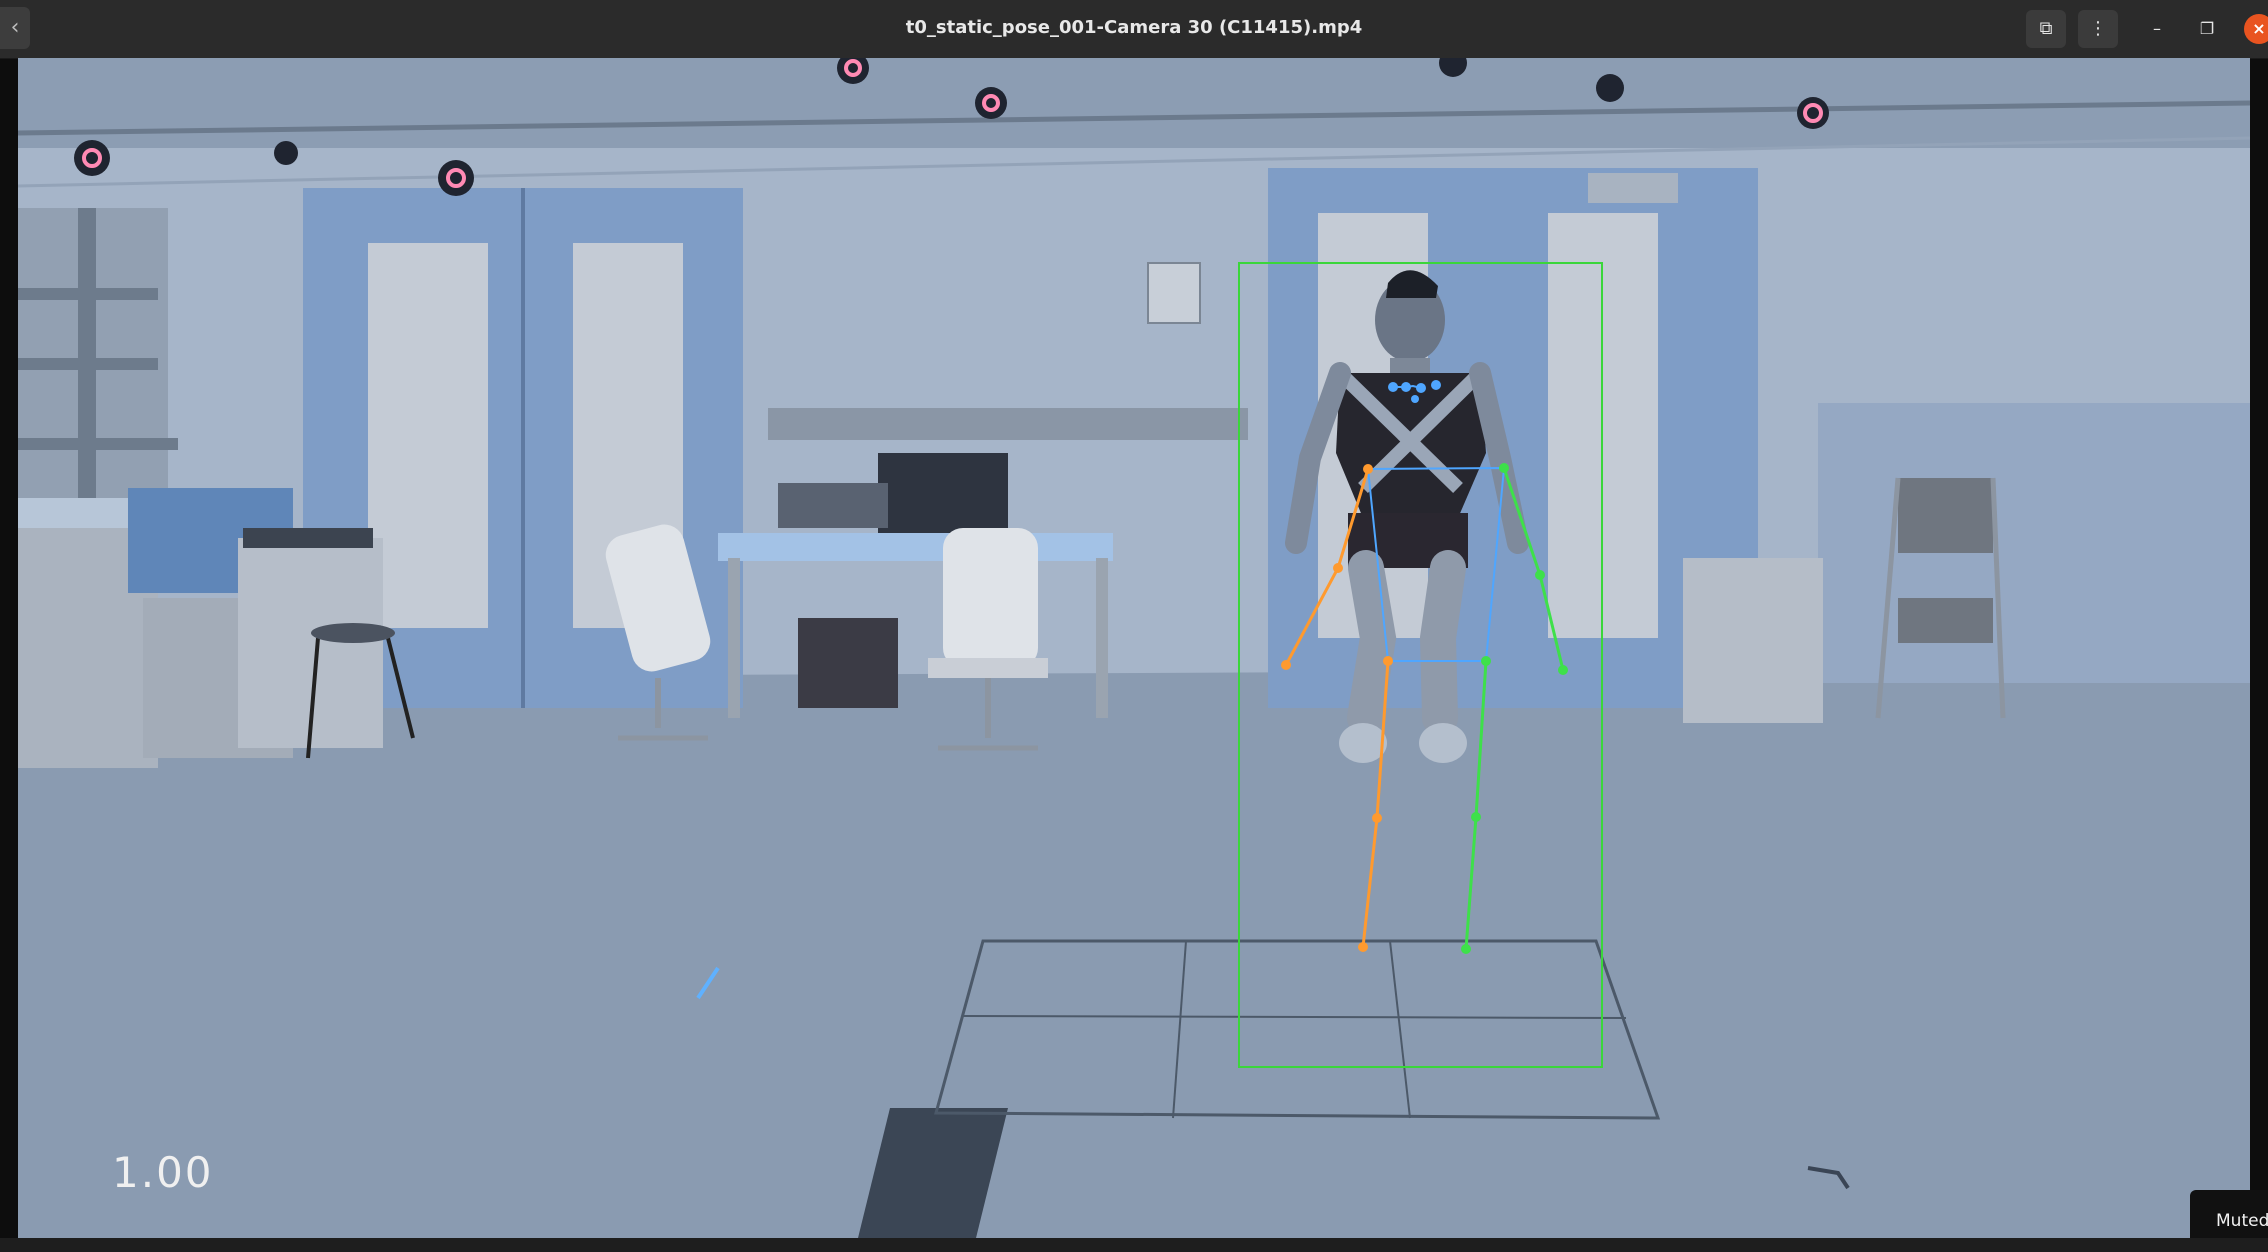 This screenshot has width=2268, height=1252. I want to click on maximize-button: ❐, so click(2207, 29).